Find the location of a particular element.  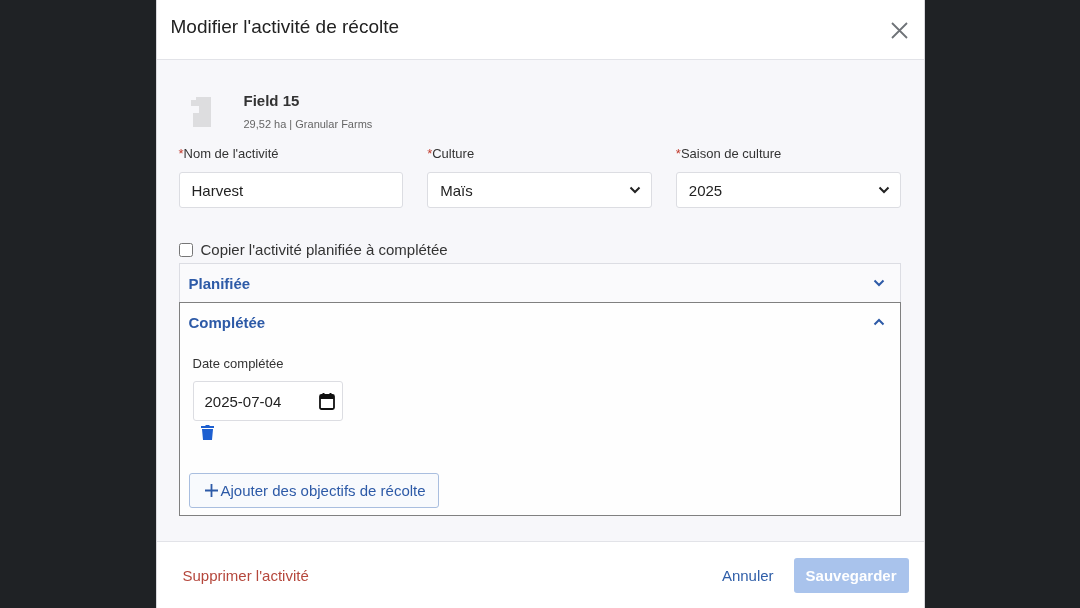

accordion-header: Complétée is located at coordinates (539, 322).